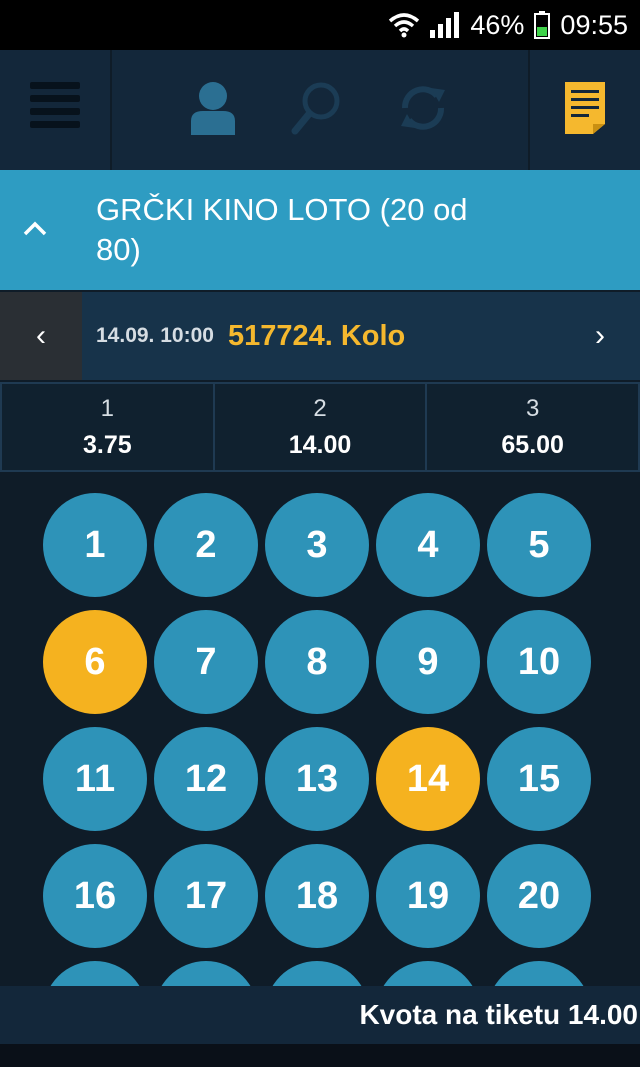 The height and width of the screenshot is (1067, 640). Describe the element at coordinates (497, 24) in the screenshot. I see `battery-percent: 46%` at that location.